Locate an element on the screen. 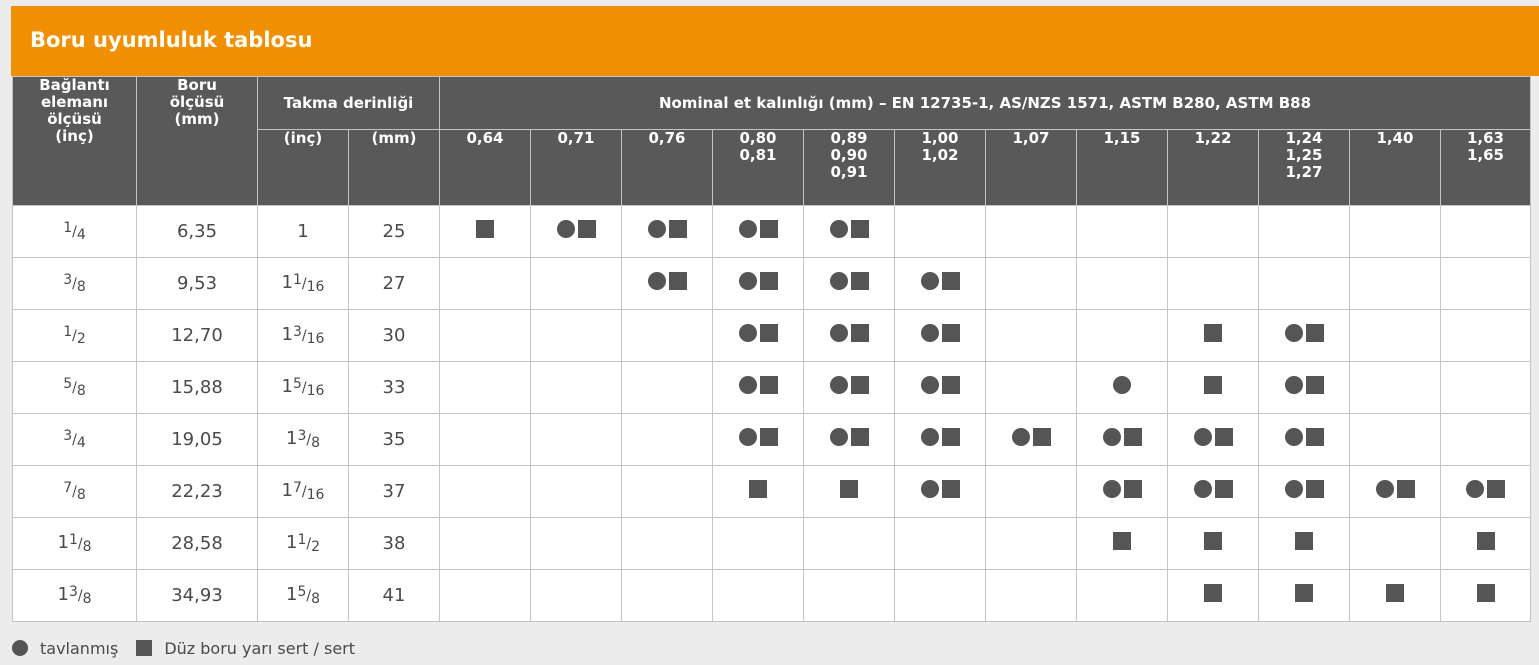  depth-inch-cell: 15/16 is located at coordinates (303, 387).